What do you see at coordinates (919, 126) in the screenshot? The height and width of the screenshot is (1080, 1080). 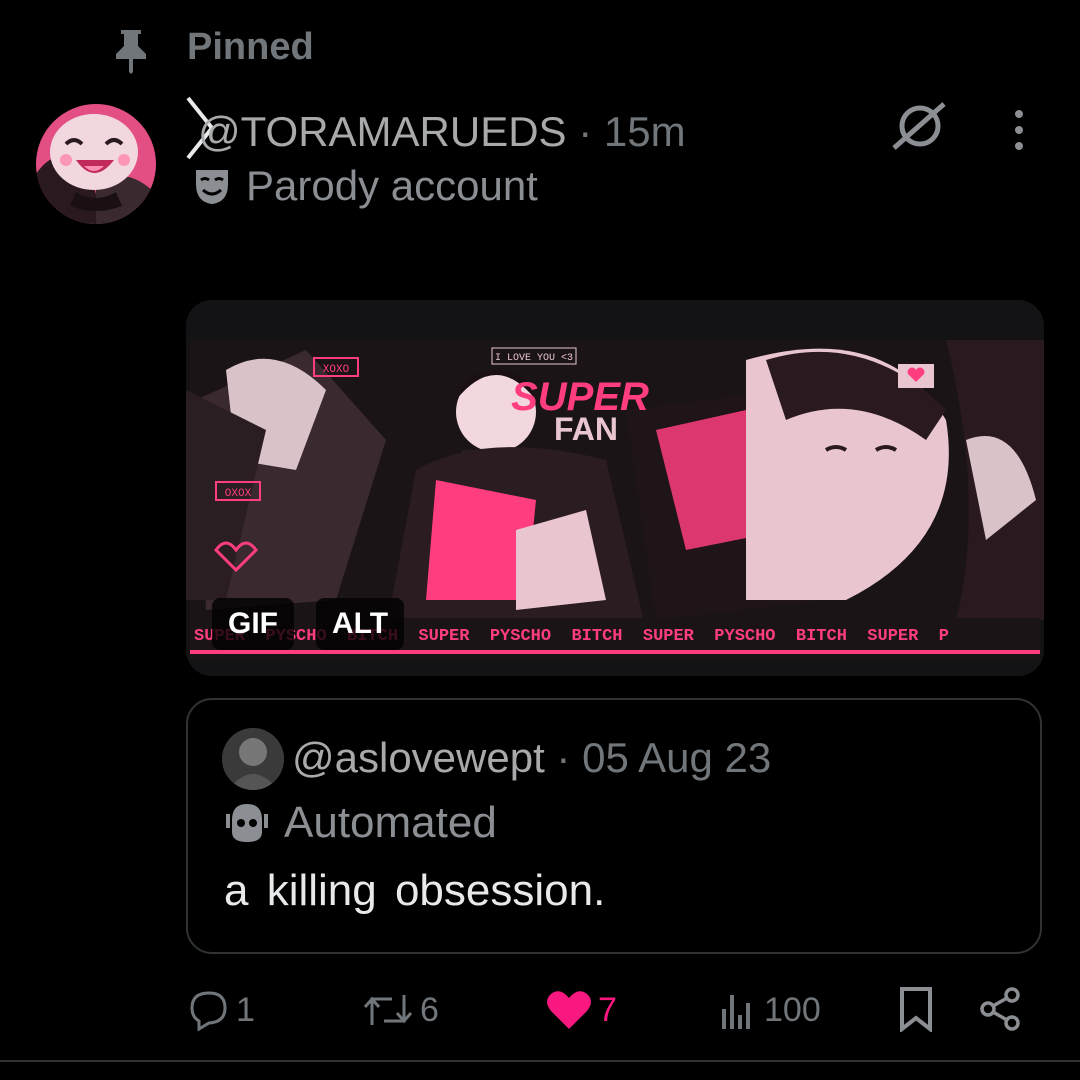 I see `grok-icon` at bounding box center [919, 126].